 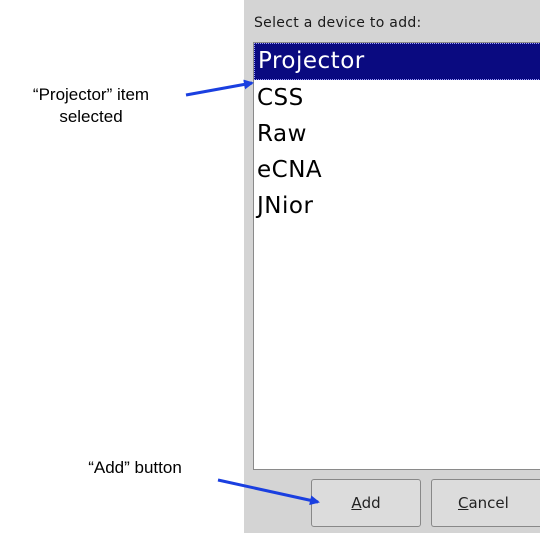 I want to click on add-arrow-icon, so click(x=268, y=492).